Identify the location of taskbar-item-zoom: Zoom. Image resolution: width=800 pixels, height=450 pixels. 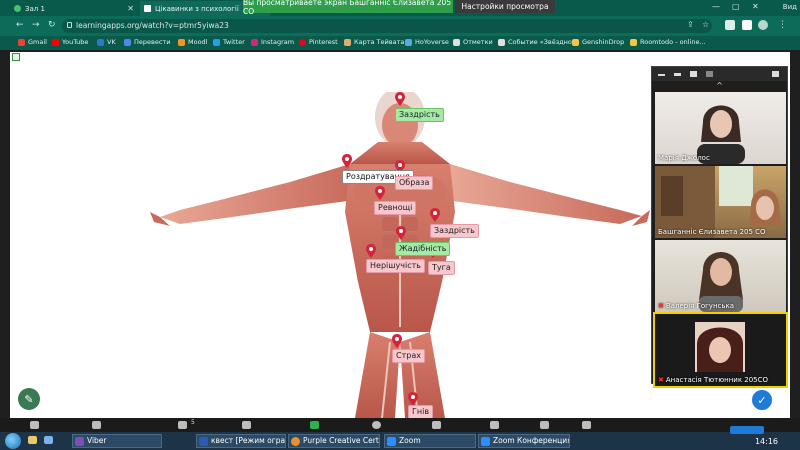
(430, 441).